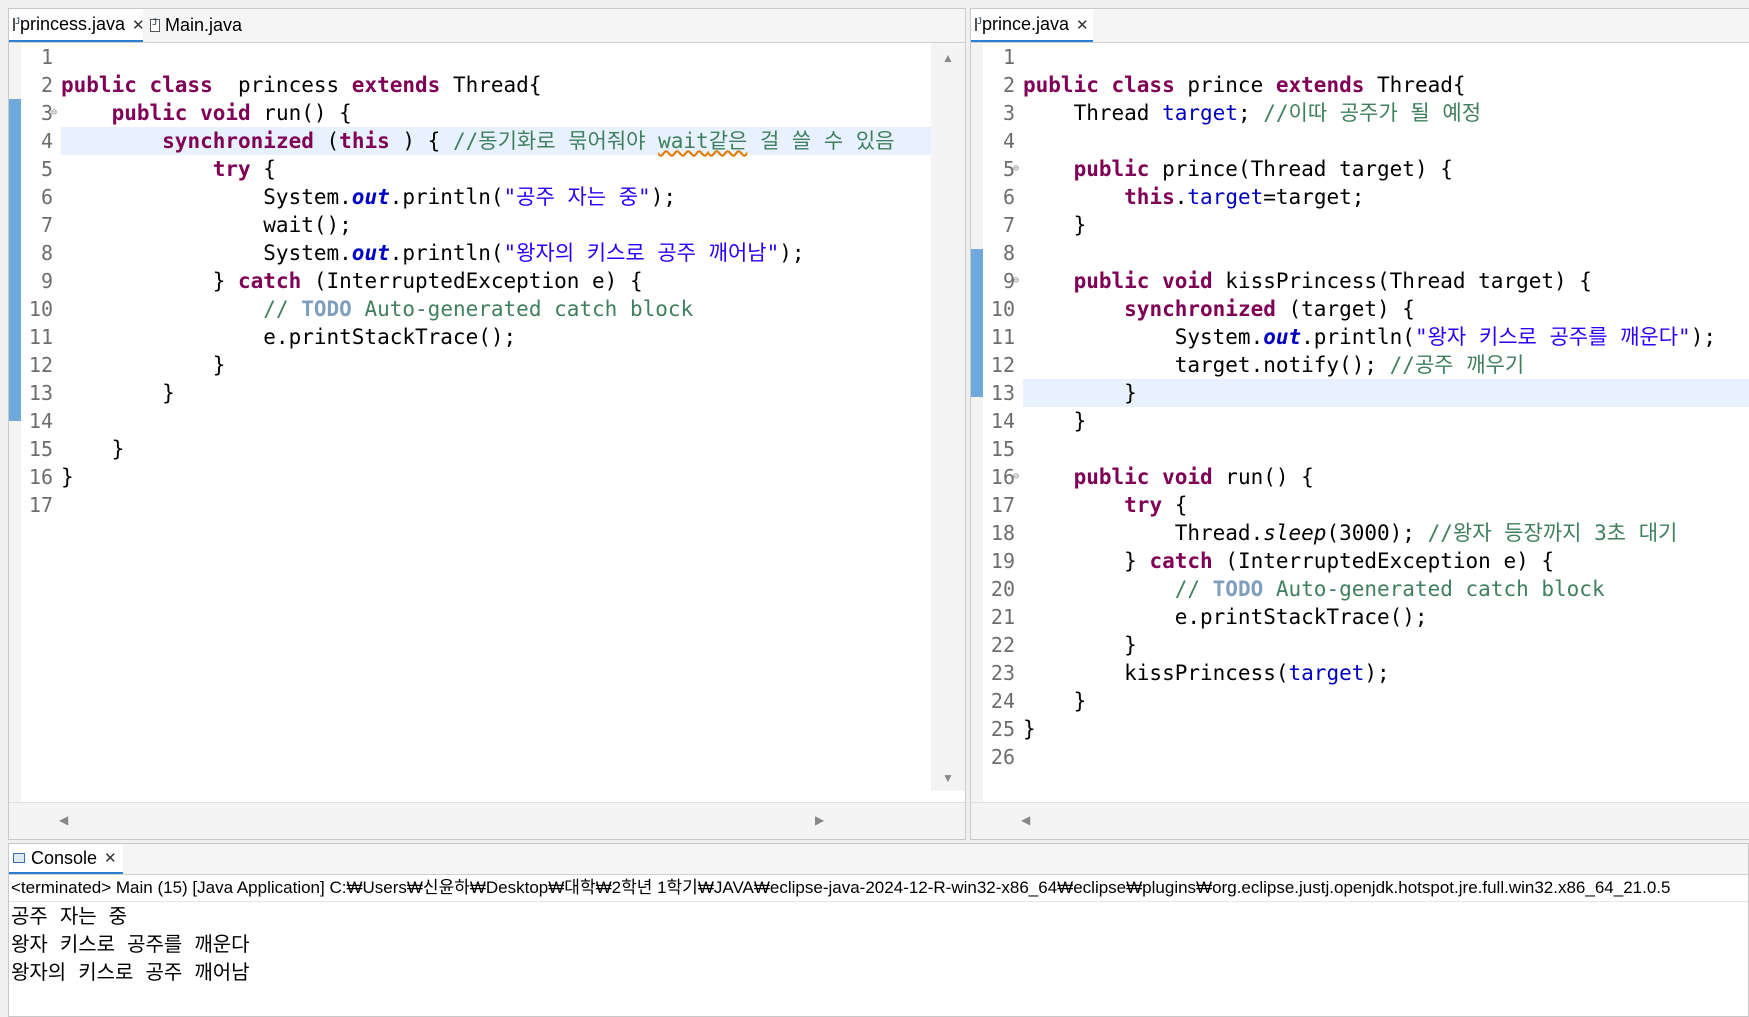 This screenshot has height=1017, width=1749. What do you see at coordinates (948, 58) in the screenshot?
I see `scroll-up-icon: ▲` at bounding box center [948, 58].